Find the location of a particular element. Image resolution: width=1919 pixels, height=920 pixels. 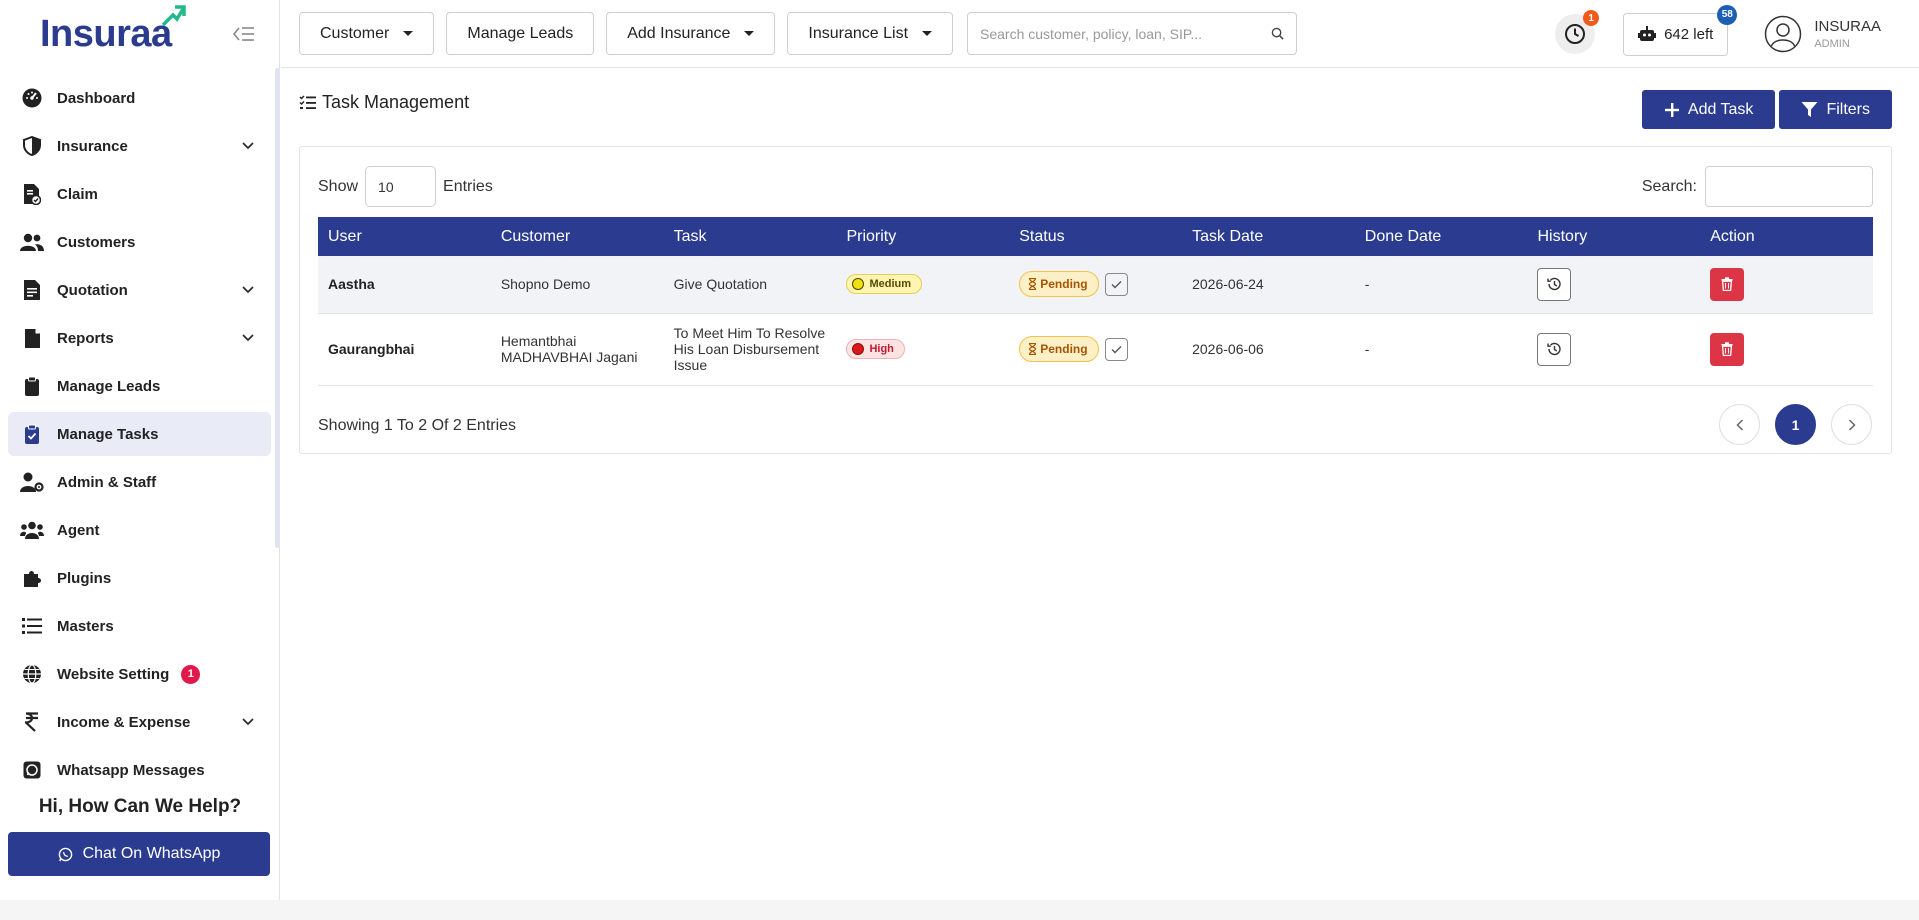

avatar is located at coordinates (1783, 34).